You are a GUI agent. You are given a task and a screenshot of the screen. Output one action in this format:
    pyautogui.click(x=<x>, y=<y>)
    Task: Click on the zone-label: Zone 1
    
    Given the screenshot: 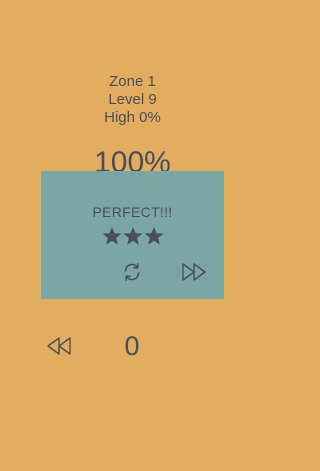 What is the action you would take?
    pyautogui.click(x=132, y=81)
    